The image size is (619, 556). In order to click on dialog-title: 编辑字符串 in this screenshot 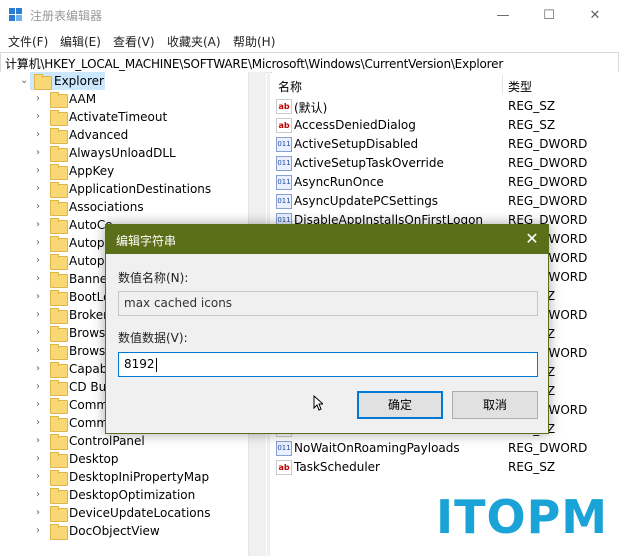, I will do `click(146, 241)`.